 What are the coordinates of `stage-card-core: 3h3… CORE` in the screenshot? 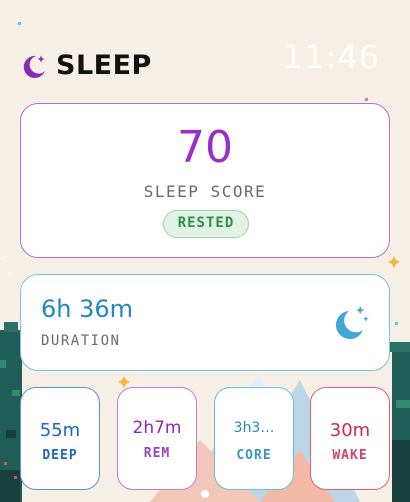 It's located at (254, 438).